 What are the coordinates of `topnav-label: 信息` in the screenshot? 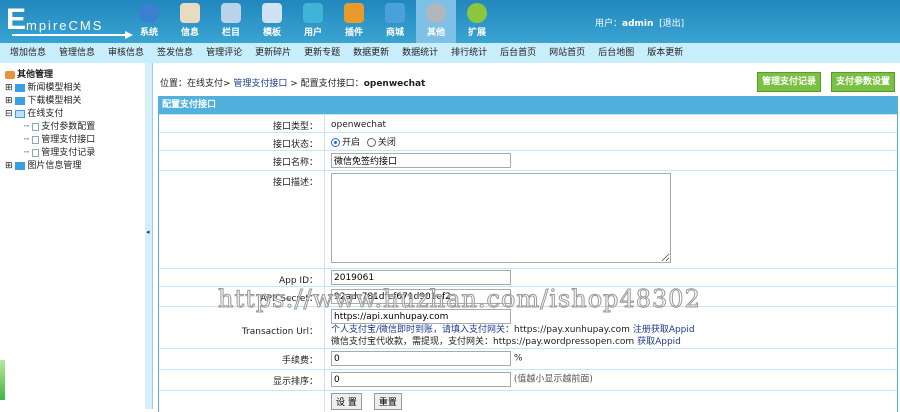 It's located at (189, 33).